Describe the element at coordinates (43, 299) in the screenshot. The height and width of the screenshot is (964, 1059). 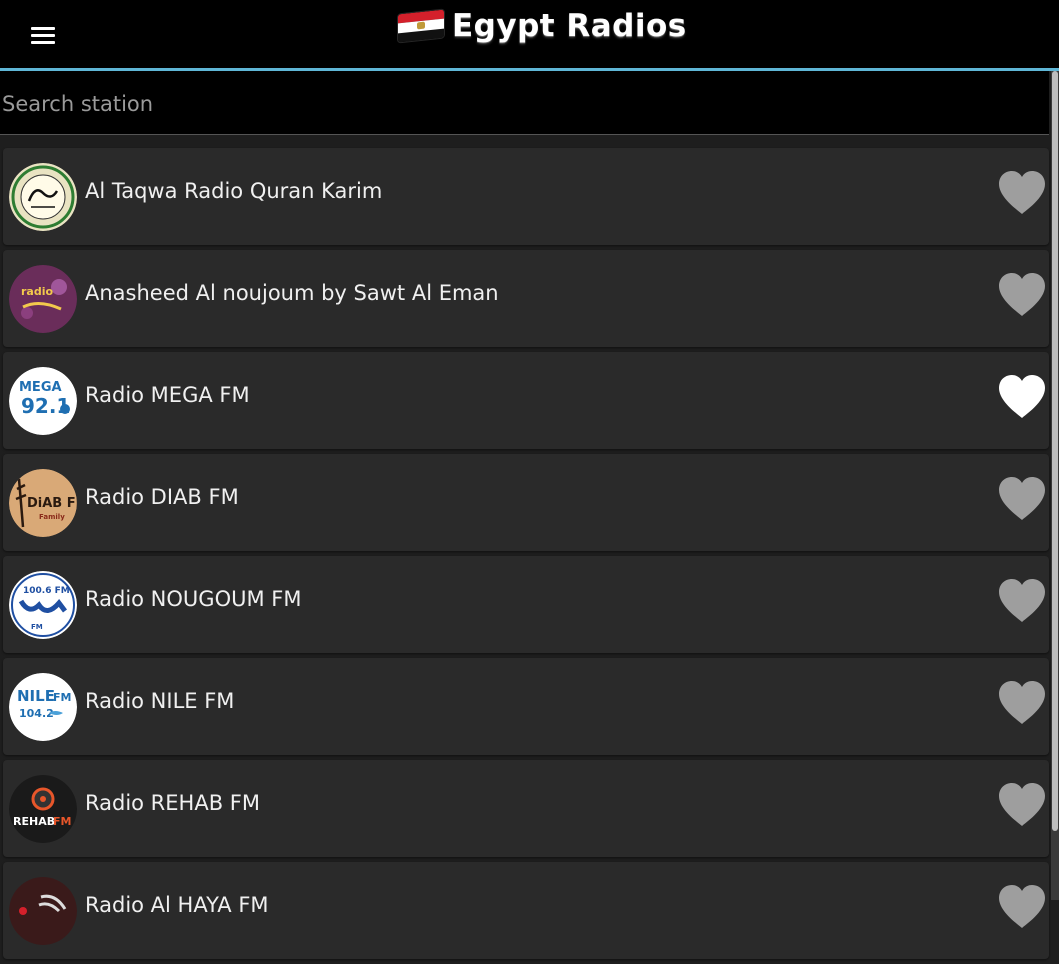
I see `station-logo-icon: radio` at that location.